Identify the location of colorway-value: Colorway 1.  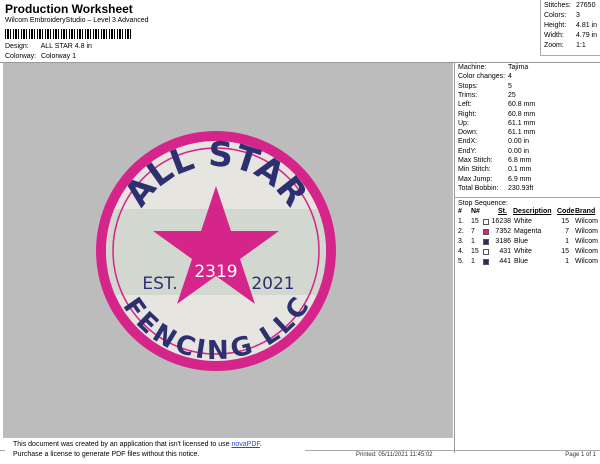
(58, 56).